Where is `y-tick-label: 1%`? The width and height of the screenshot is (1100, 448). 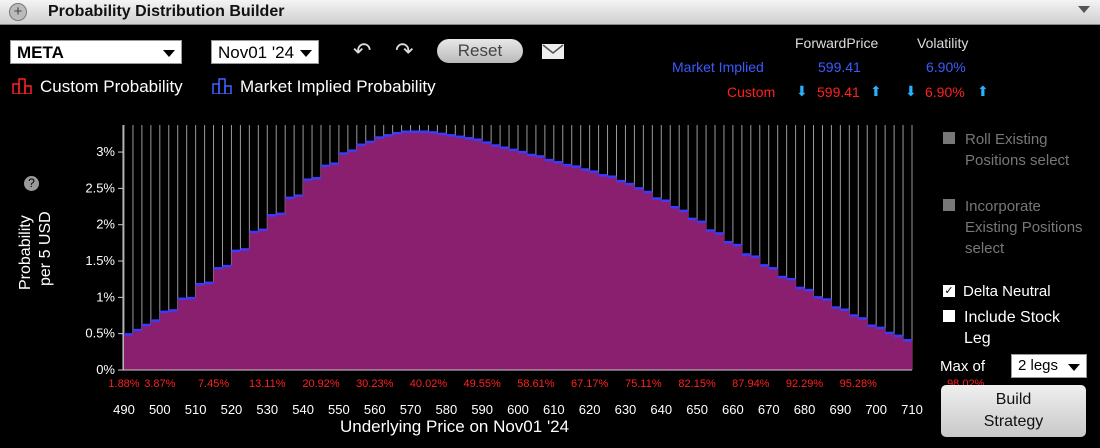 y-tick-label: 1% is located at coordinates (105, 296).